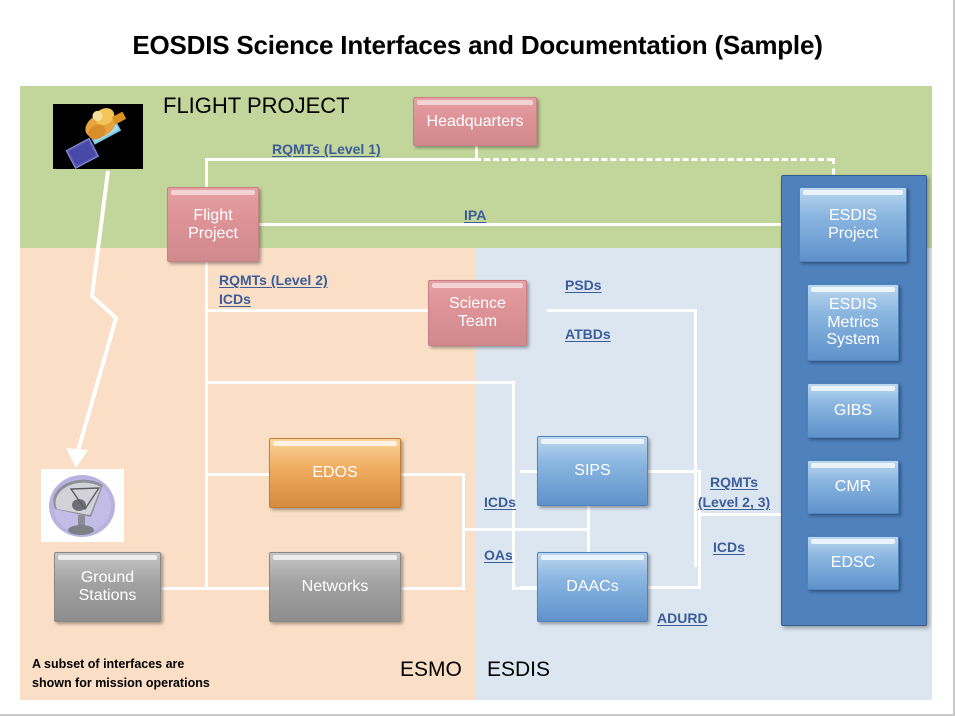  I want to click on node-edos-label: EDOS, so click(335, 473).